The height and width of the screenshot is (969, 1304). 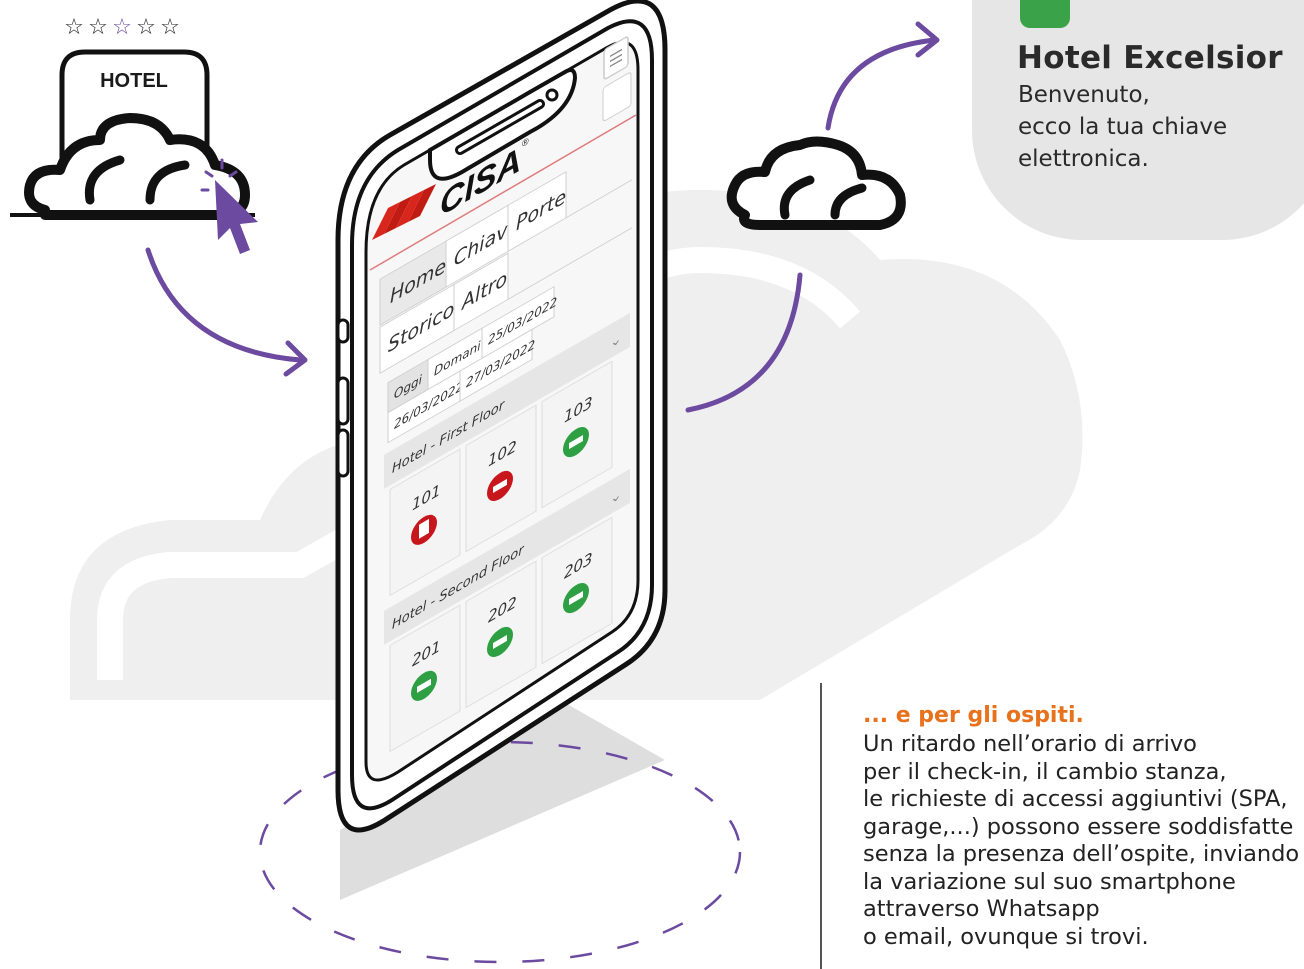 I want to click on guests-line: la variazione sul suo smartphone, so click(x=1049, y=881).